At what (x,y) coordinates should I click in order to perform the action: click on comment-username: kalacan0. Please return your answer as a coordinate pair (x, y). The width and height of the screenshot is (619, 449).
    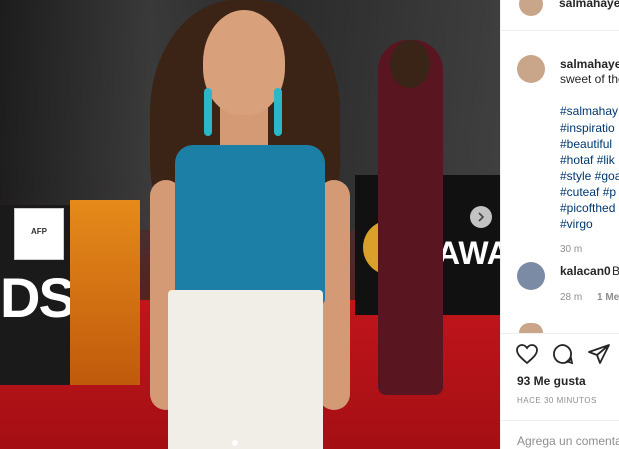
    Looking at the image, I should click on (585, 271).